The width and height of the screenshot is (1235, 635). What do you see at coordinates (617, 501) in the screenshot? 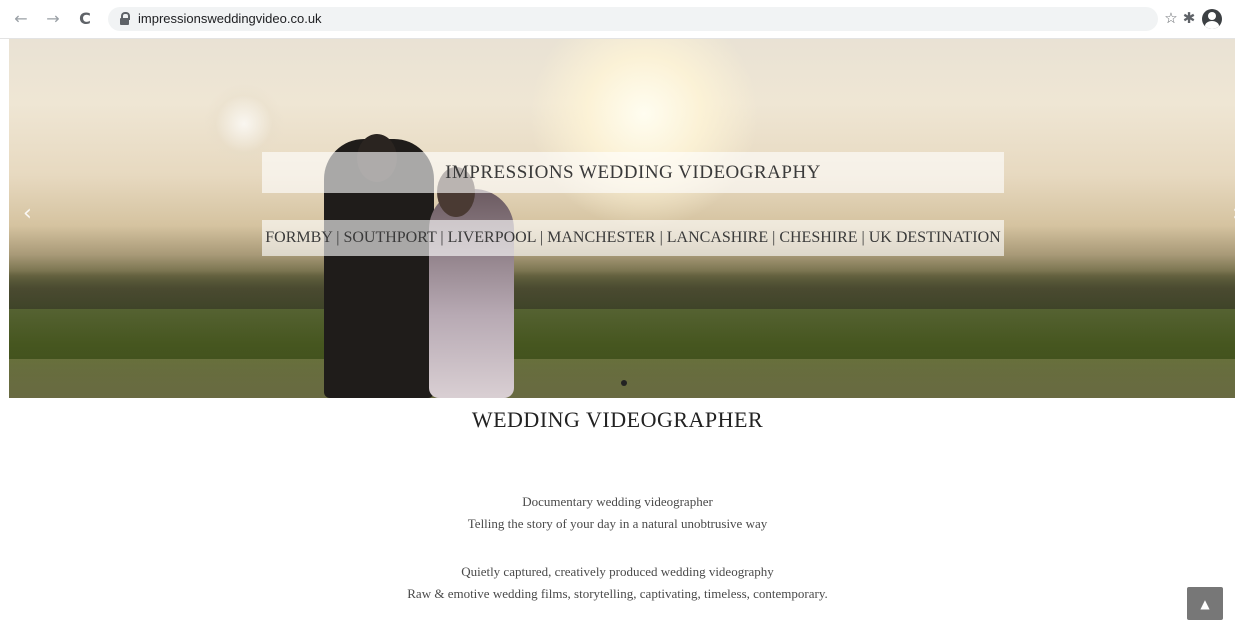
I see `intro-line-1: Documentary wedding videographer` at bounding box center [617, 501].